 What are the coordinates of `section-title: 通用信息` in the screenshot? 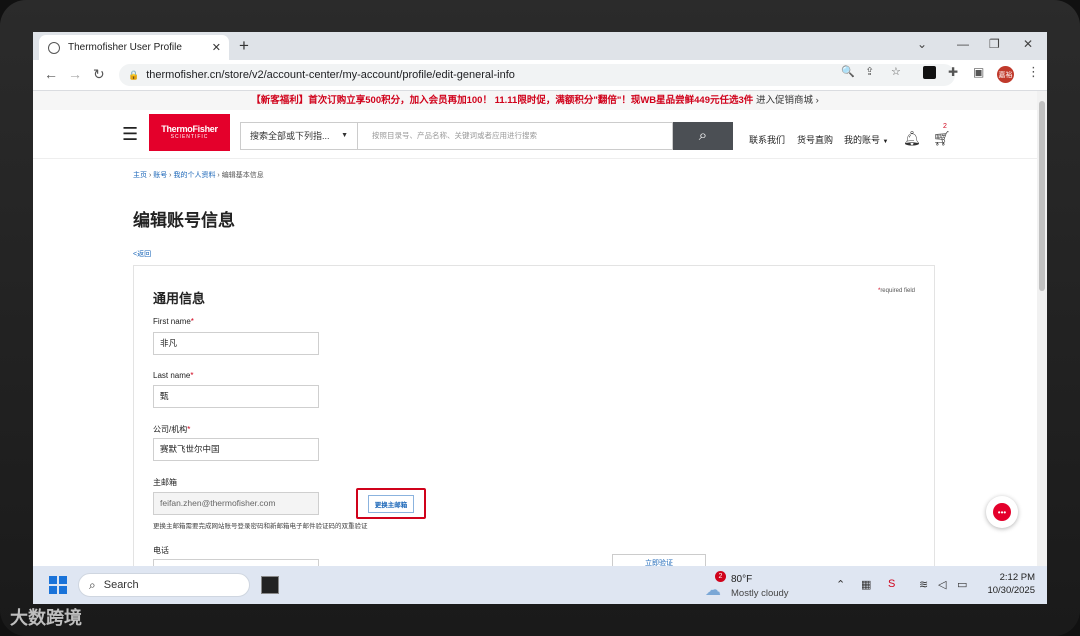 It's located at (179, 298).